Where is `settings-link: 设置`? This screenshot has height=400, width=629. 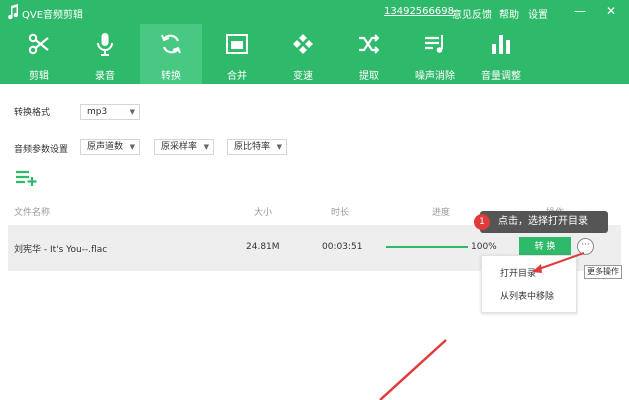
settings-link: 设置 is located at coordinates (538, 13).